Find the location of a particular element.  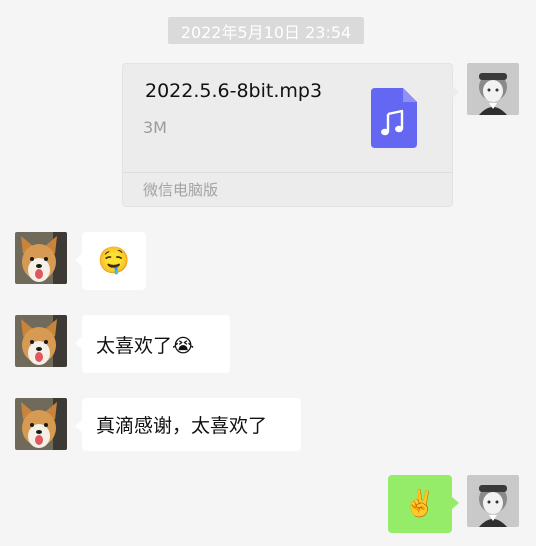

chat-bubble-text: 真滴感谢，太喜欢了 is located at coordinates (188, 424).